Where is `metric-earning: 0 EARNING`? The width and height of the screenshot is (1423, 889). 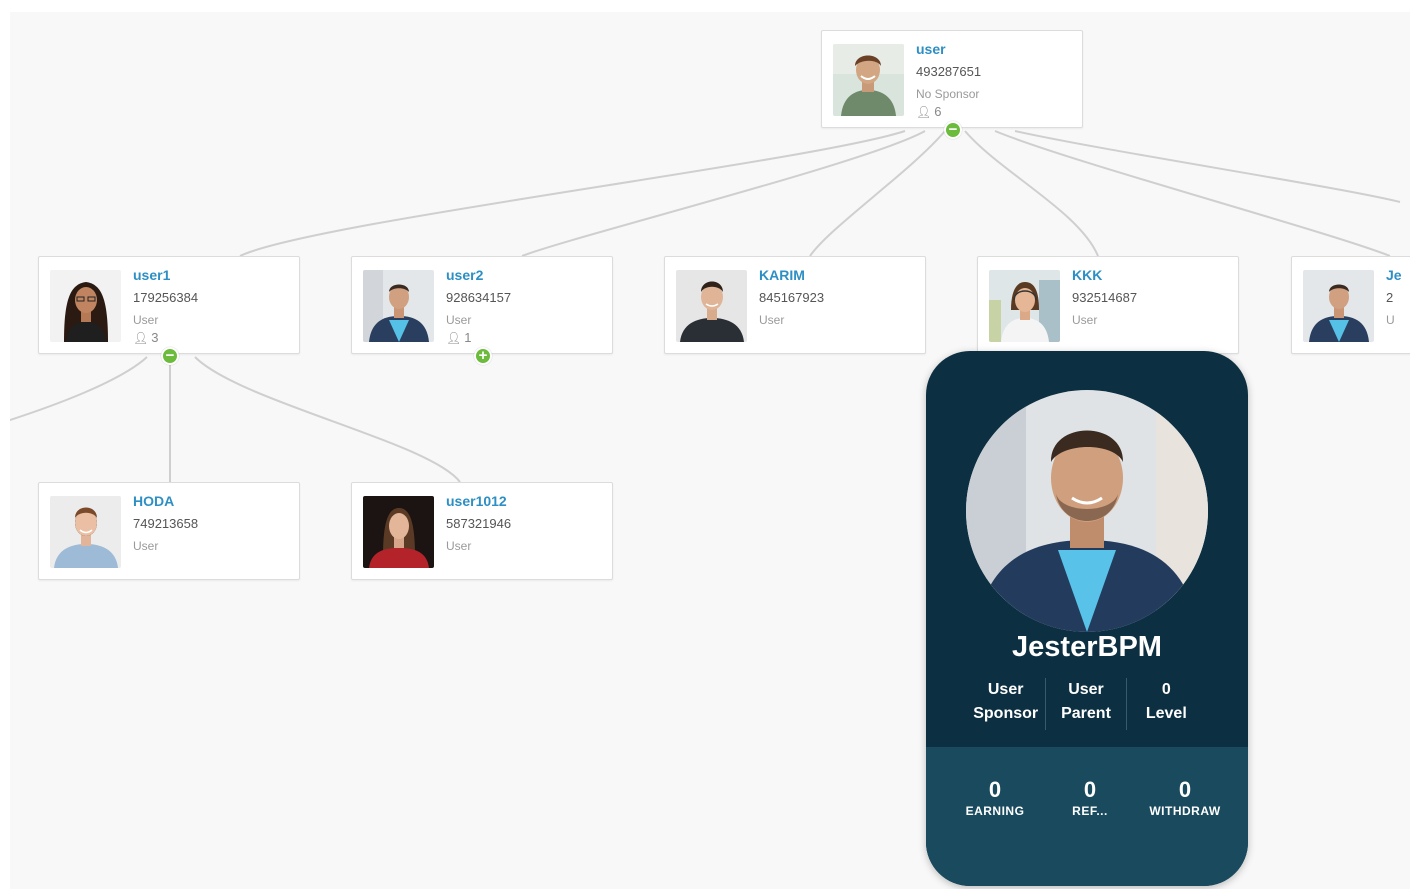
metric-earning: 0 EARNING is located at coordinates (995, 798).